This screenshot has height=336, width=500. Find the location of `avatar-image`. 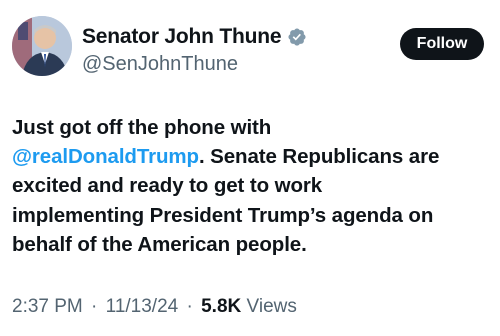

avatar-image is located at coordinates (42, 46).